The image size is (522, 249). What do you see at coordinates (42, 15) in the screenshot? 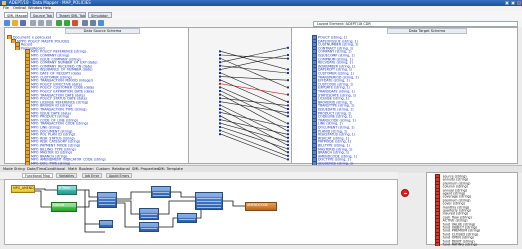
I see `tab-source: Source Tab` at bounding box center [42, 15].